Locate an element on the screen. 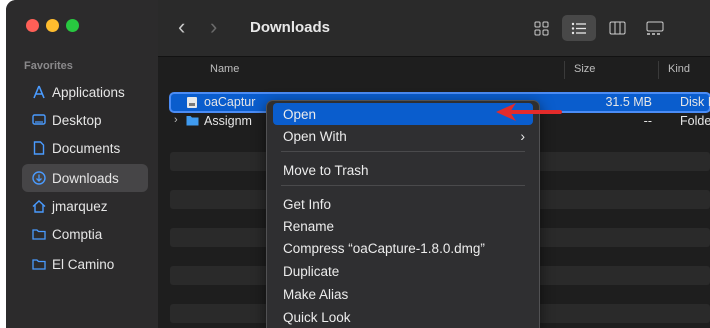 This screenshot has height=328, width=710. column-size-header: Size is located at coordinates (584, 69).